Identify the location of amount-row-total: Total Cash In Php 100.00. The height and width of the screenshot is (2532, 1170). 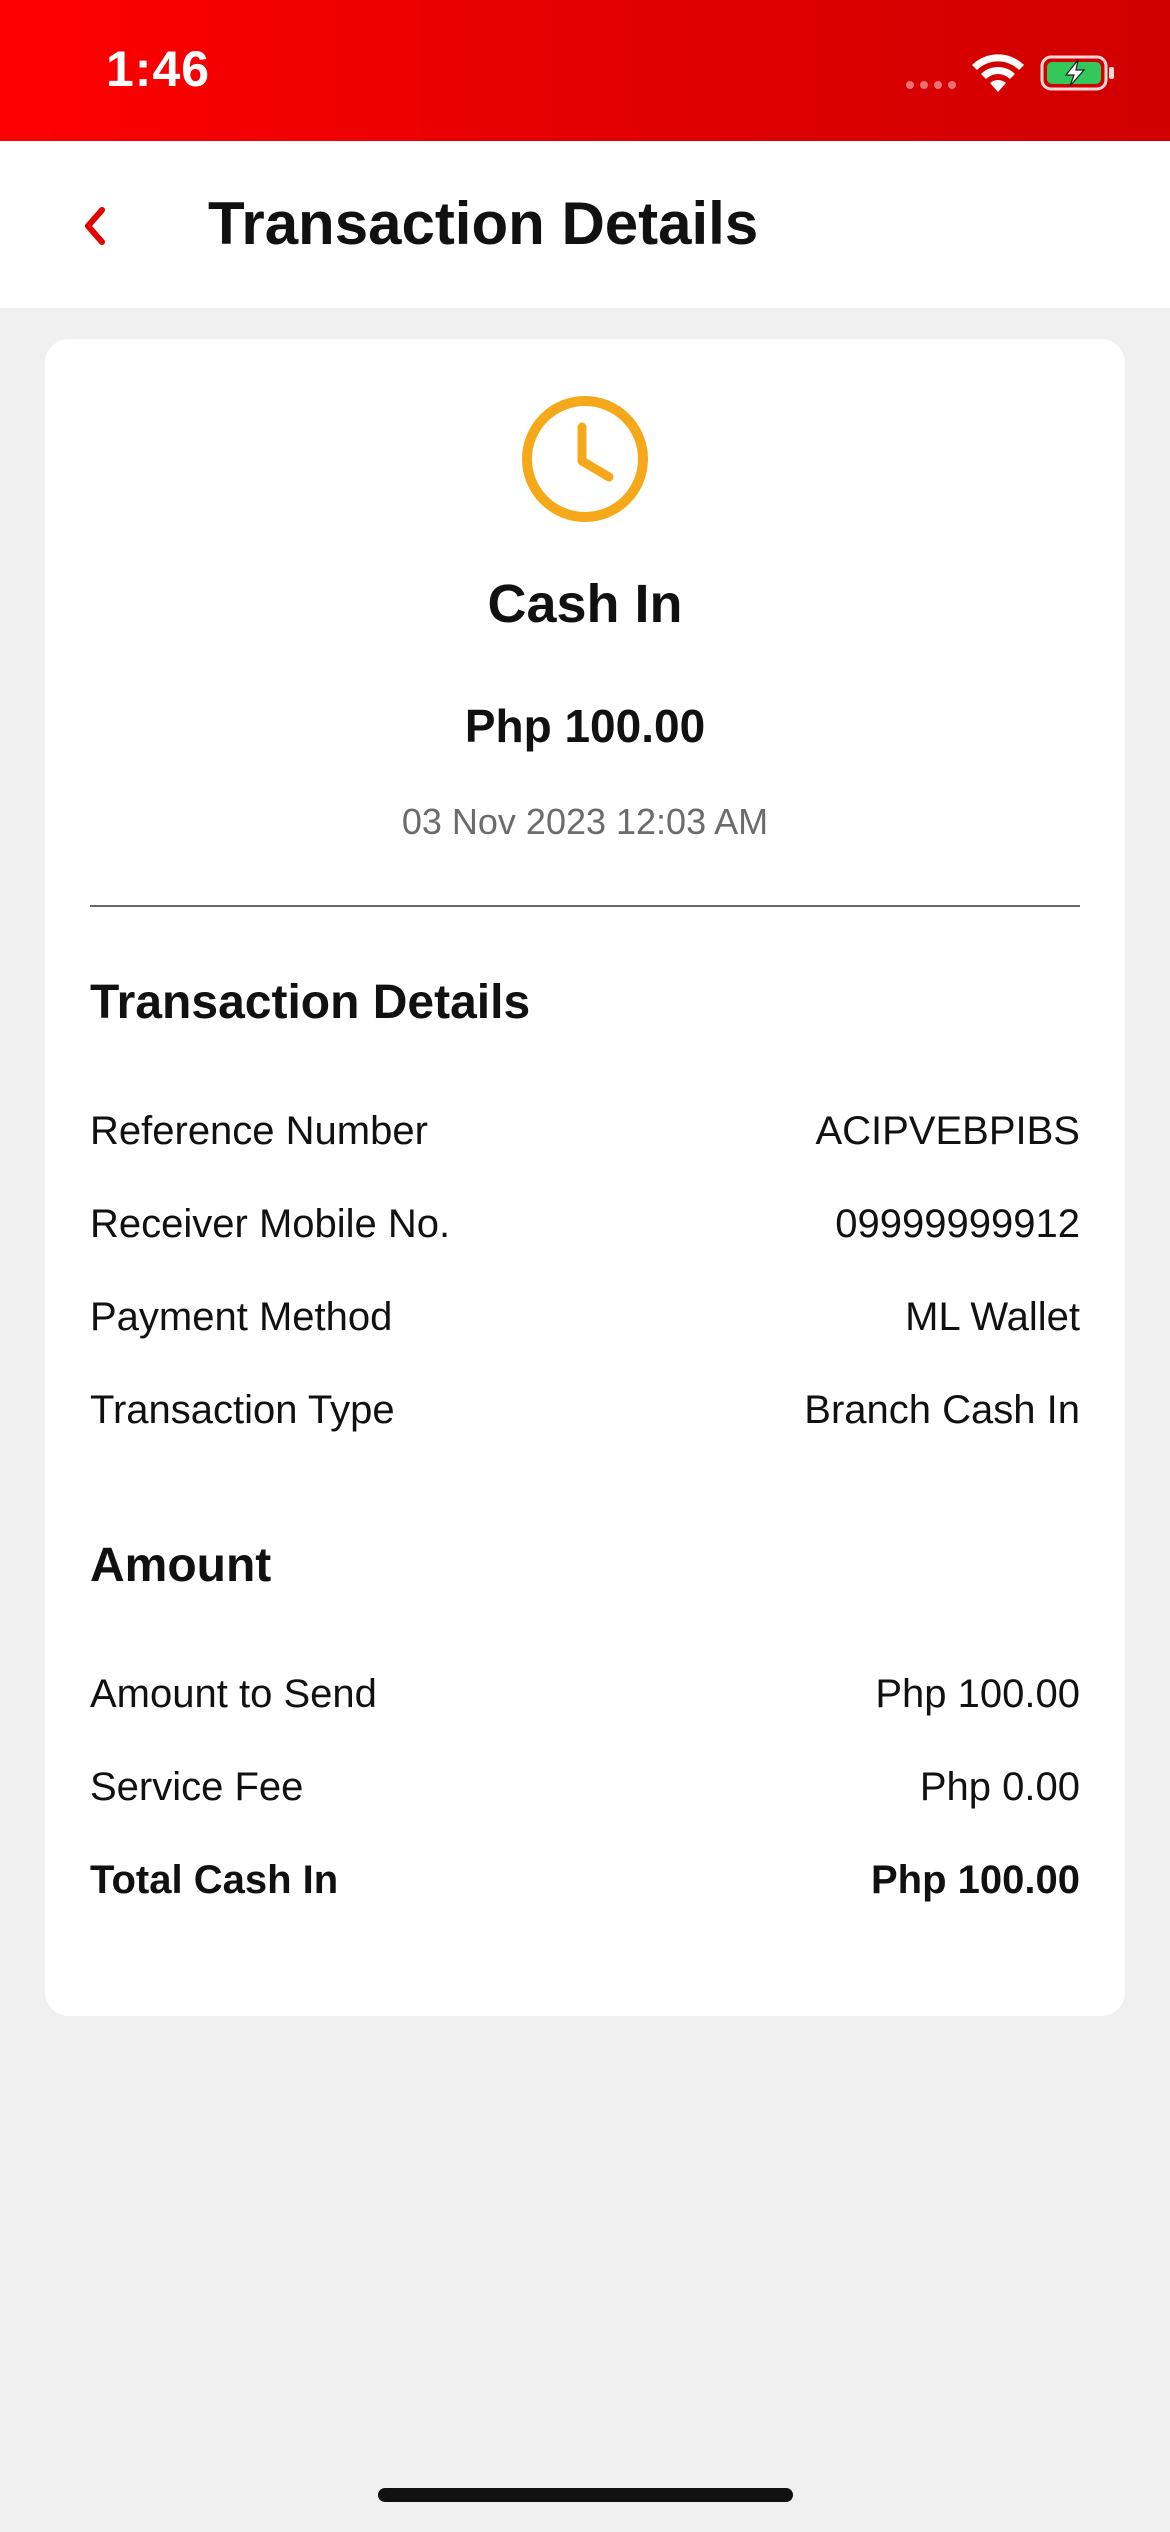
(585, 1880).